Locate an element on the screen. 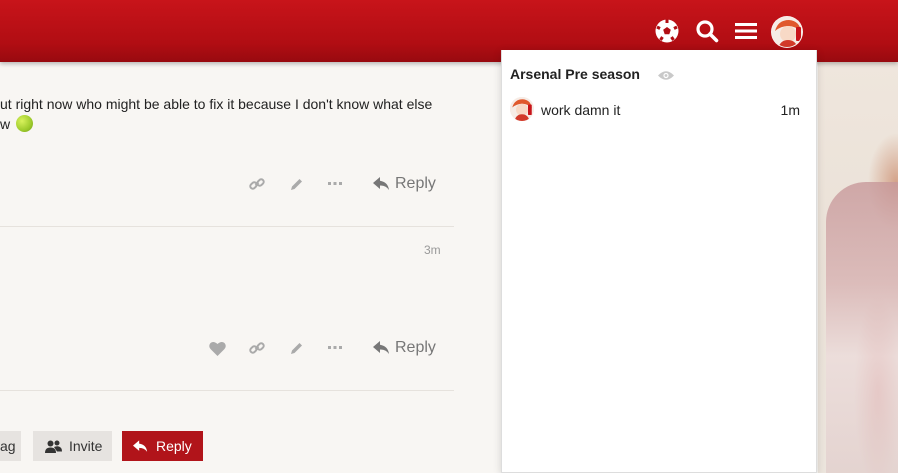 The width and height of the screenshot is (898, 473). avatar is located at coordinates (522, 109).